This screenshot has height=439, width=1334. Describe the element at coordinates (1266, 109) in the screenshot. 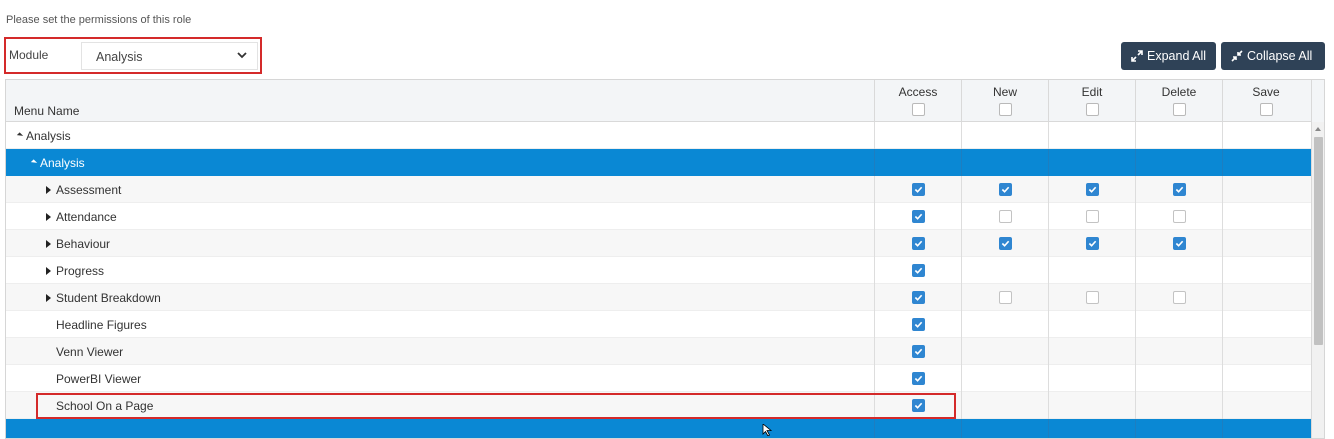

I see `select-all-save-checkbox` at that location.